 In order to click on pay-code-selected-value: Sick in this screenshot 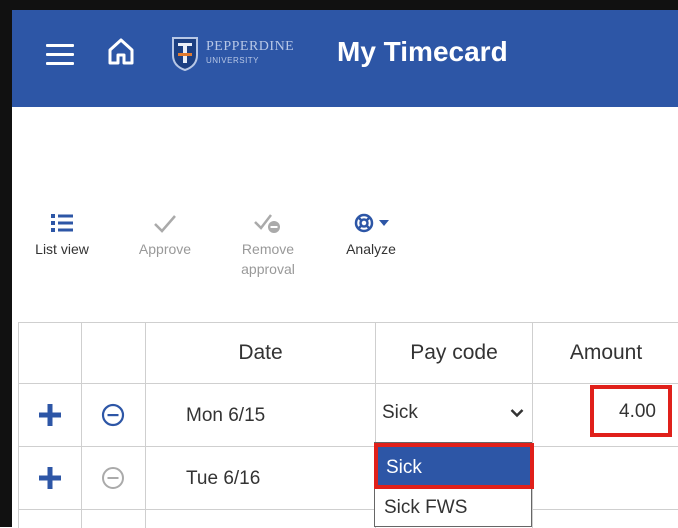, I will do `click(400, 412)`.